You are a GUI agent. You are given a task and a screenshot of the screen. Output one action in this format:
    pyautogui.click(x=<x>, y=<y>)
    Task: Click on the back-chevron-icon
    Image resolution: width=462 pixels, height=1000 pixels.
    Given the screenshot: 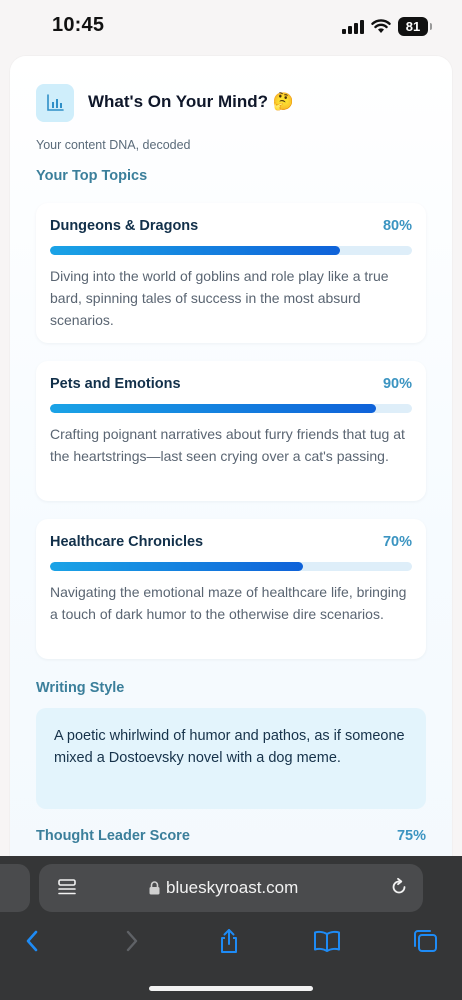 What is the action you would take?
    pyautogui.click(x=32, y=941)
    